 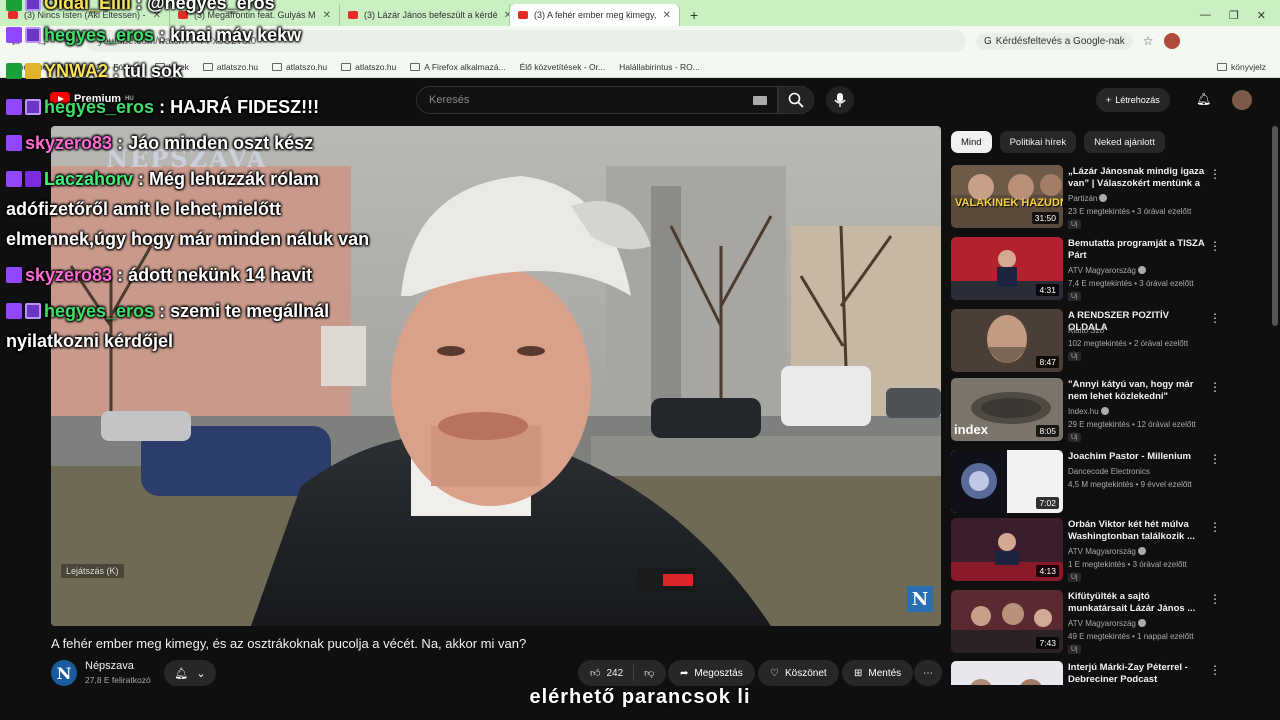 I want to click on chip-recommended: Neked ajánlott, so click(x=1124, y=142).